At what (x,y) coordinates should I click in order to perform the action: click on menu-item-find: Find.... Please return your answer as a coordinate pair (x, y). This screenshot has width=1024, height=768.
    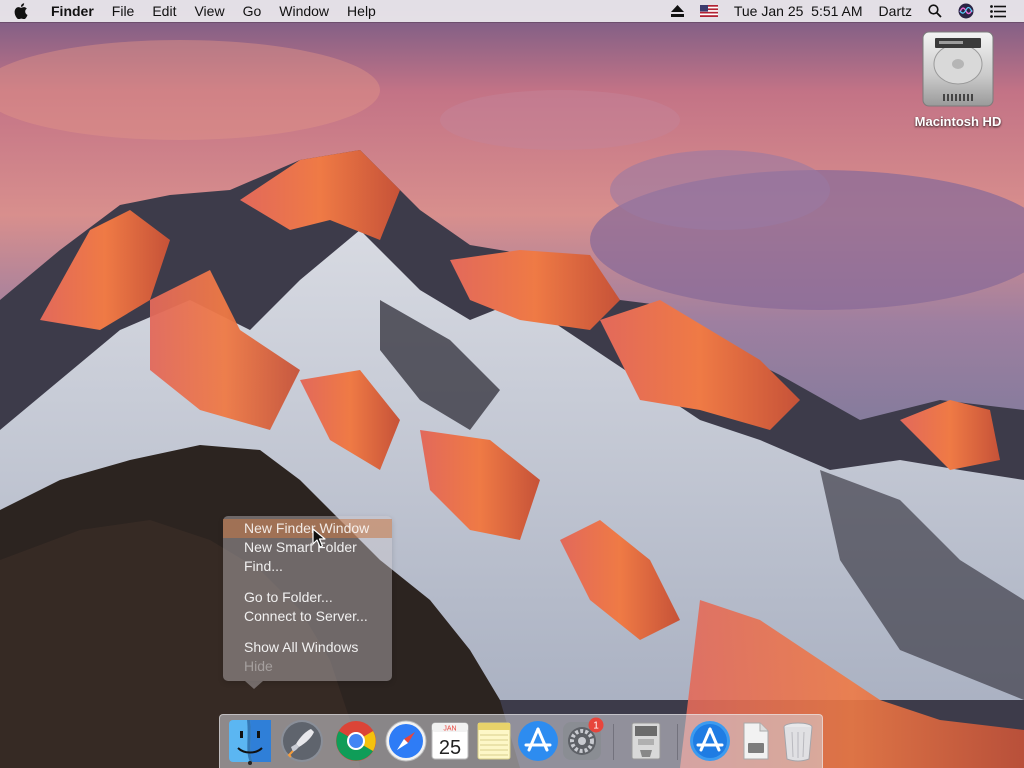
    Looking at the image, I should click on (307, 566).